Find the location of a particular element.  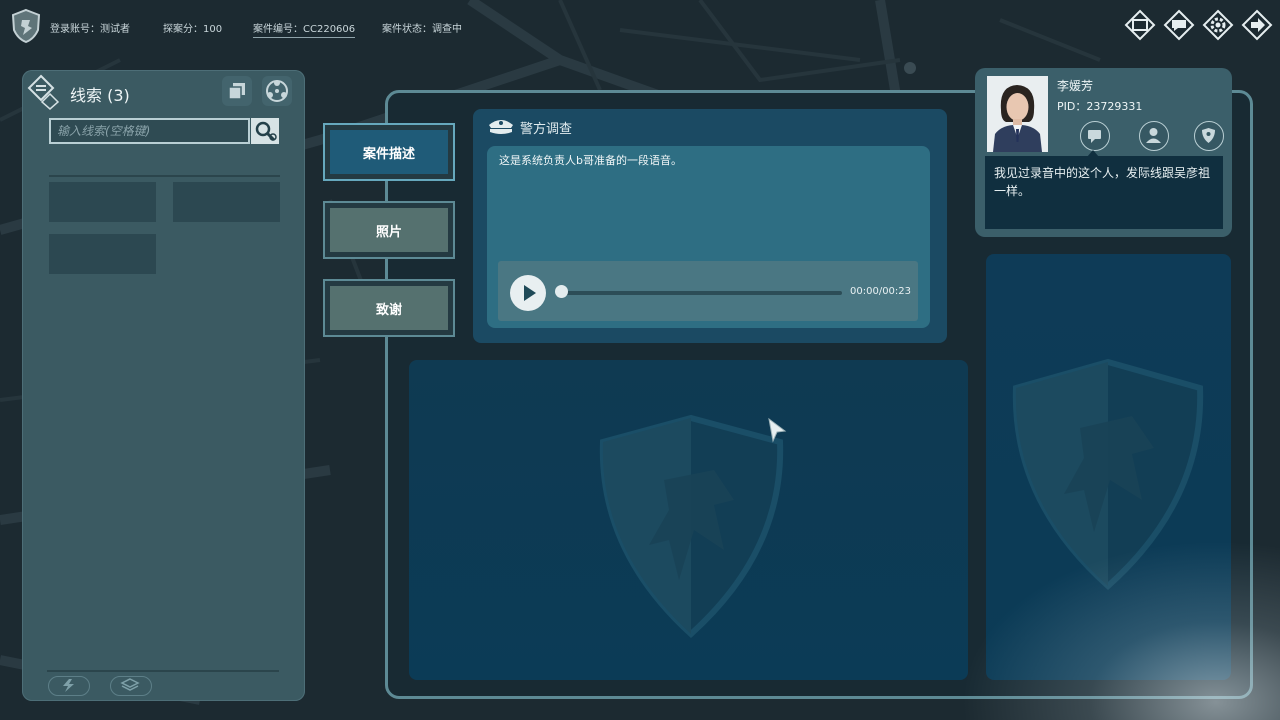

tab-label: 致谢 is located at coordinates (389, 308).